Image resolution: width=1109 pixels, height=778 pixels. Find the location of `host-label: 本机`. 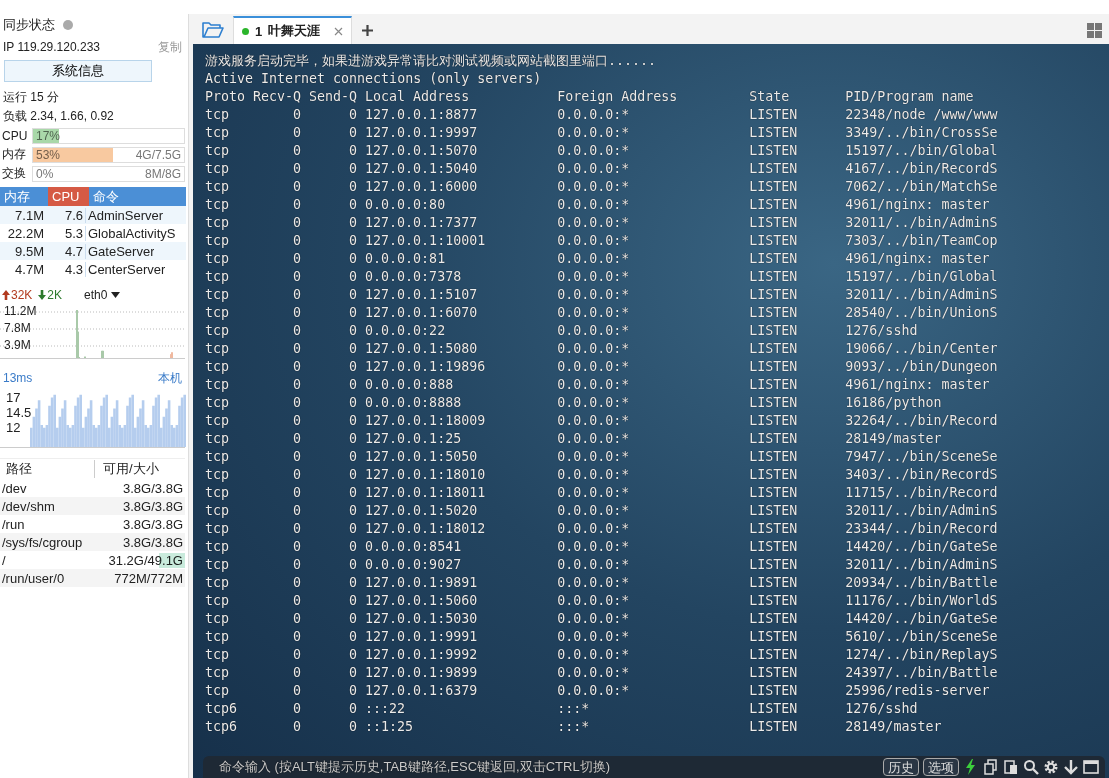

host-label: 本机 is located at coordinates (170, 378).